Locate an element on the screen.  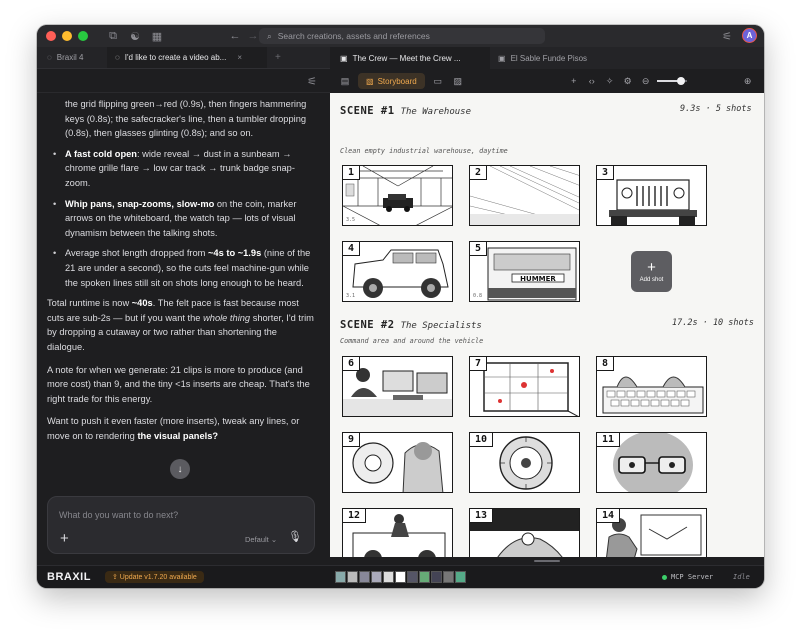
shot-panel: 2 is located at coordinates (524, 195).